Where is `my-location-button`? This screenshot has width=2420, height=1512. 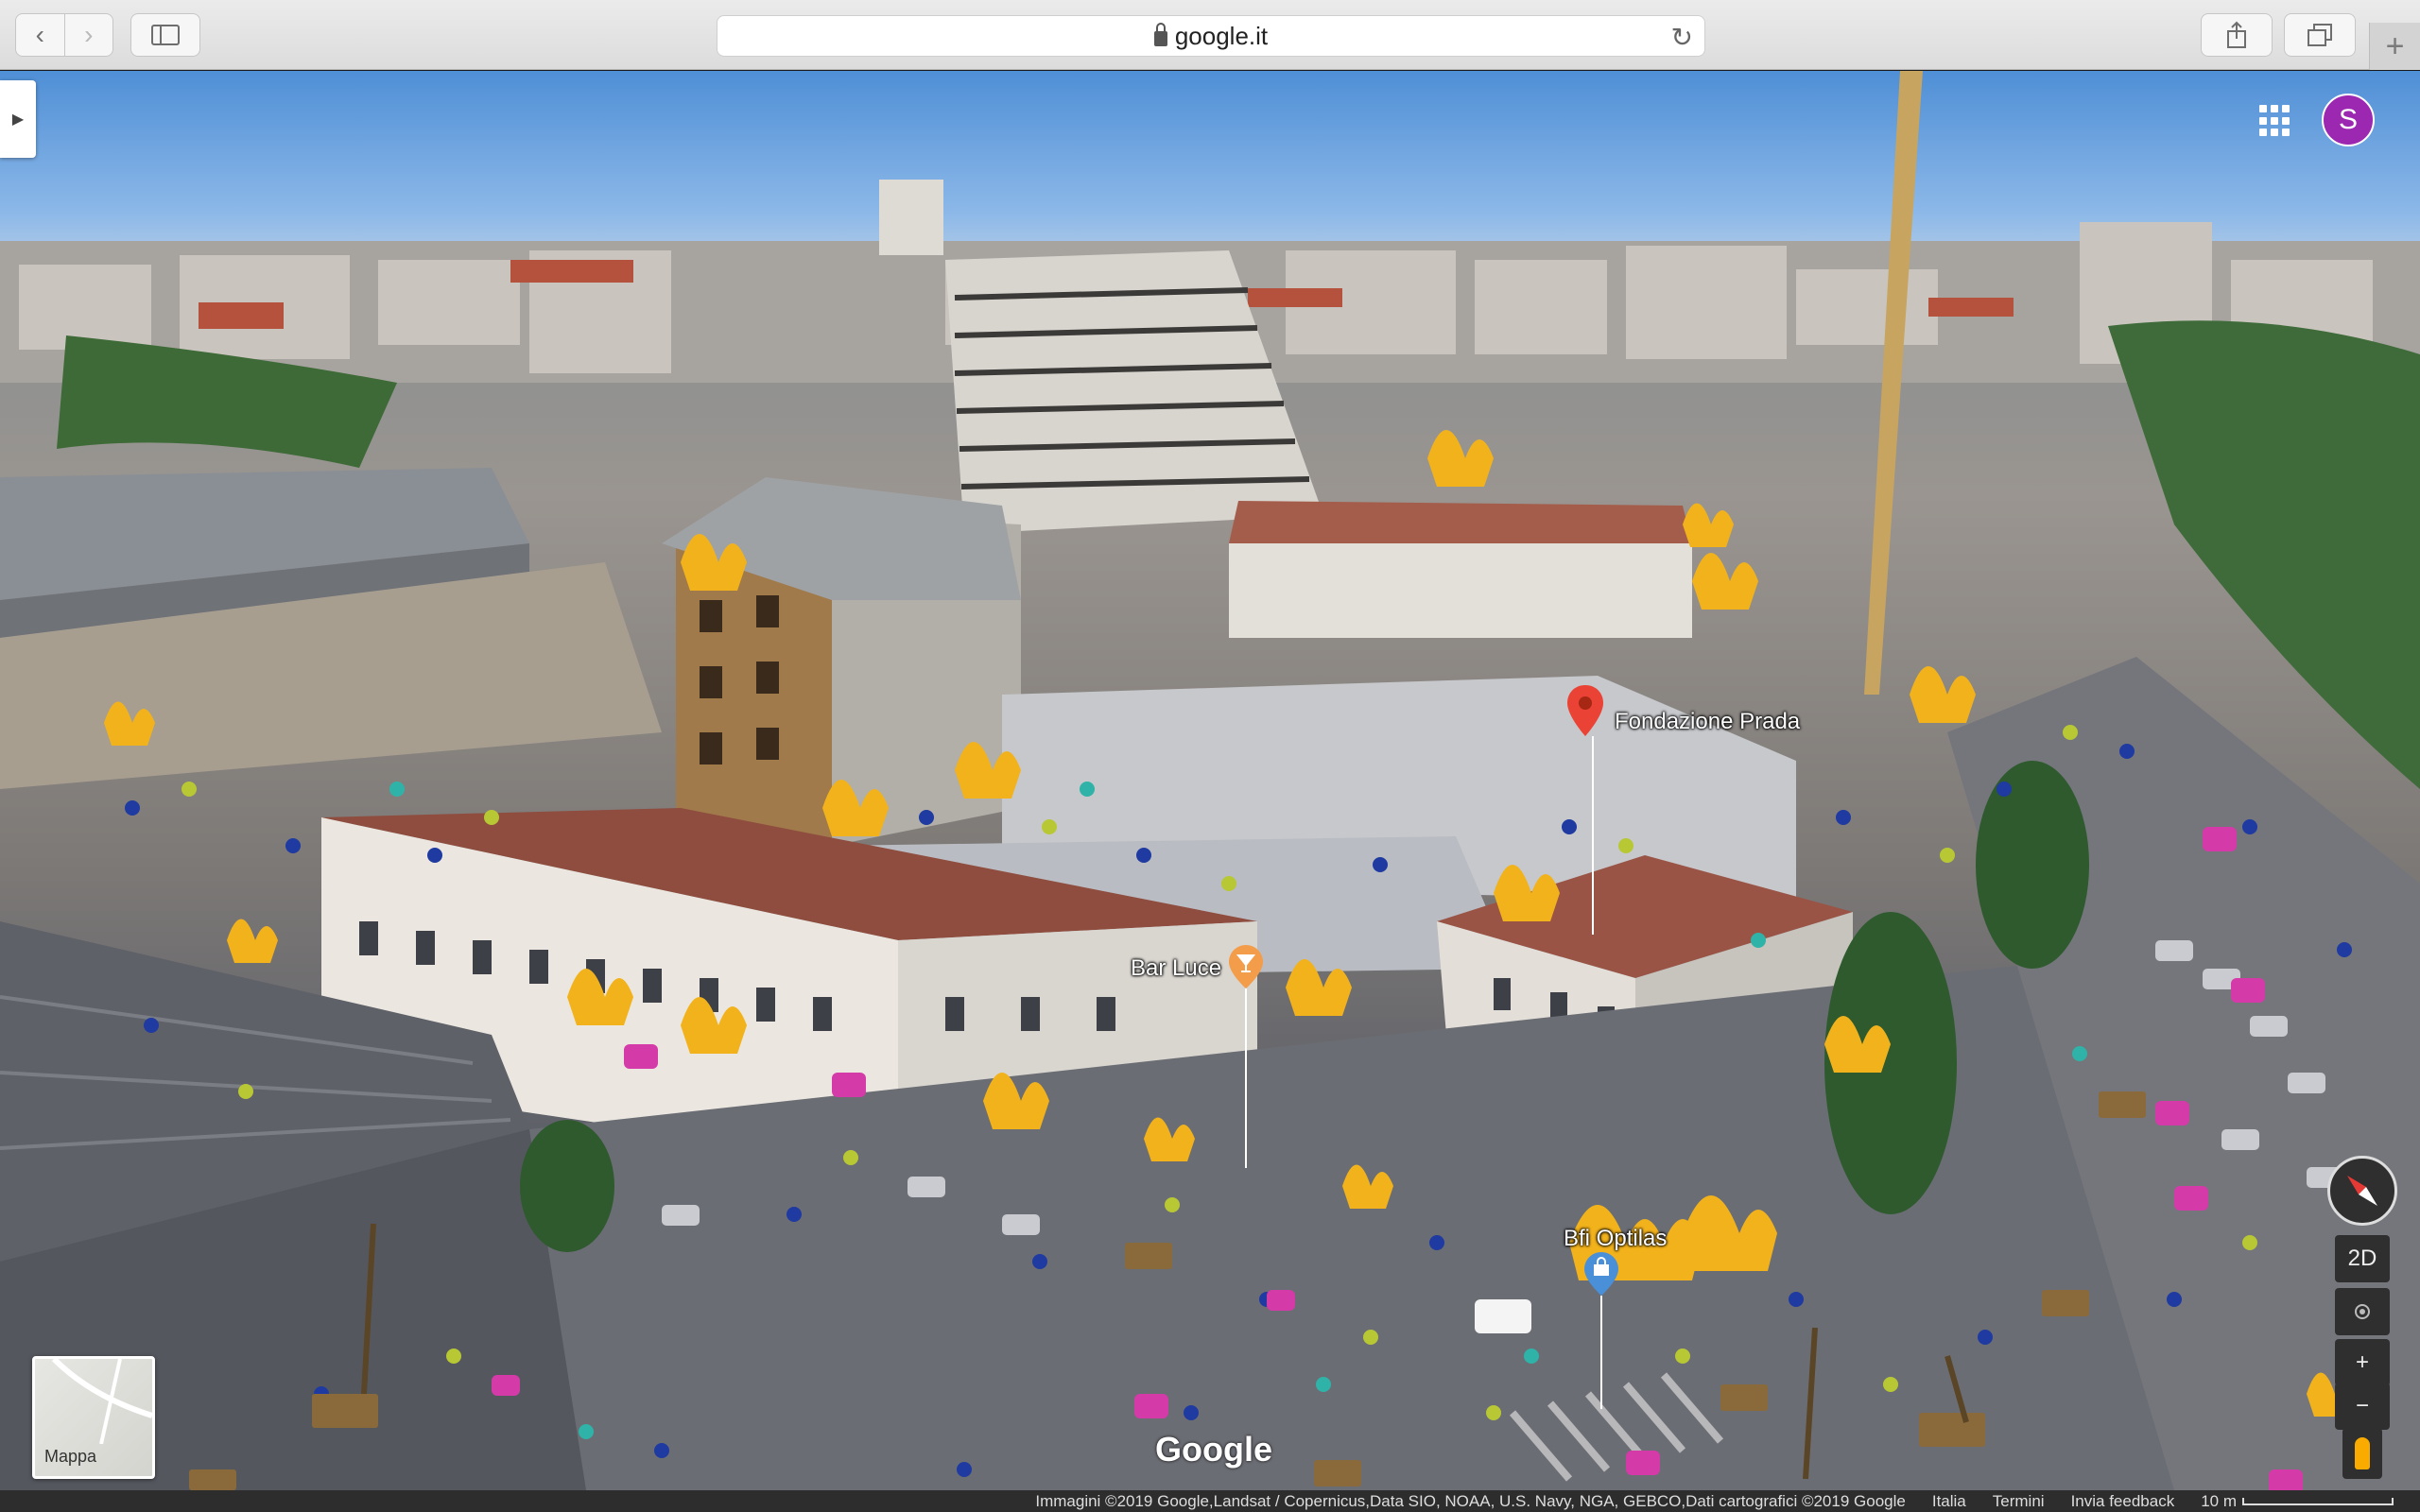
my-location-button is located at coordinates (2362, 1311).